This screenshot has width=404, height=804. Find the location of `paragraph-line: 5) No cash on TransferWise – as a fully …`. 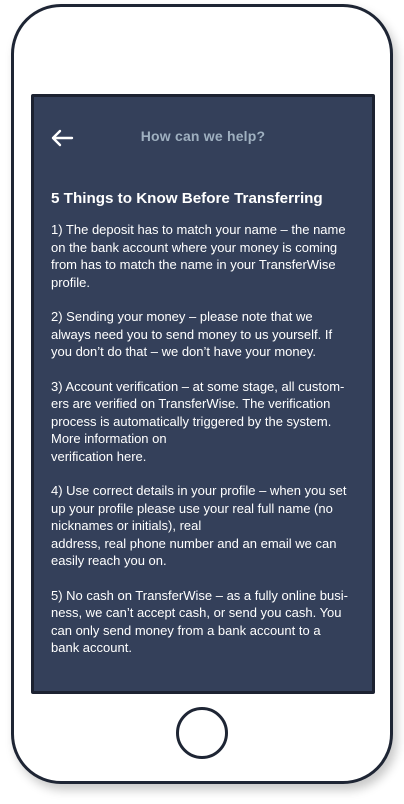

paragraph-line: 5) No cash on TransferWise – as a fully … is located at coordinates (199, 595).